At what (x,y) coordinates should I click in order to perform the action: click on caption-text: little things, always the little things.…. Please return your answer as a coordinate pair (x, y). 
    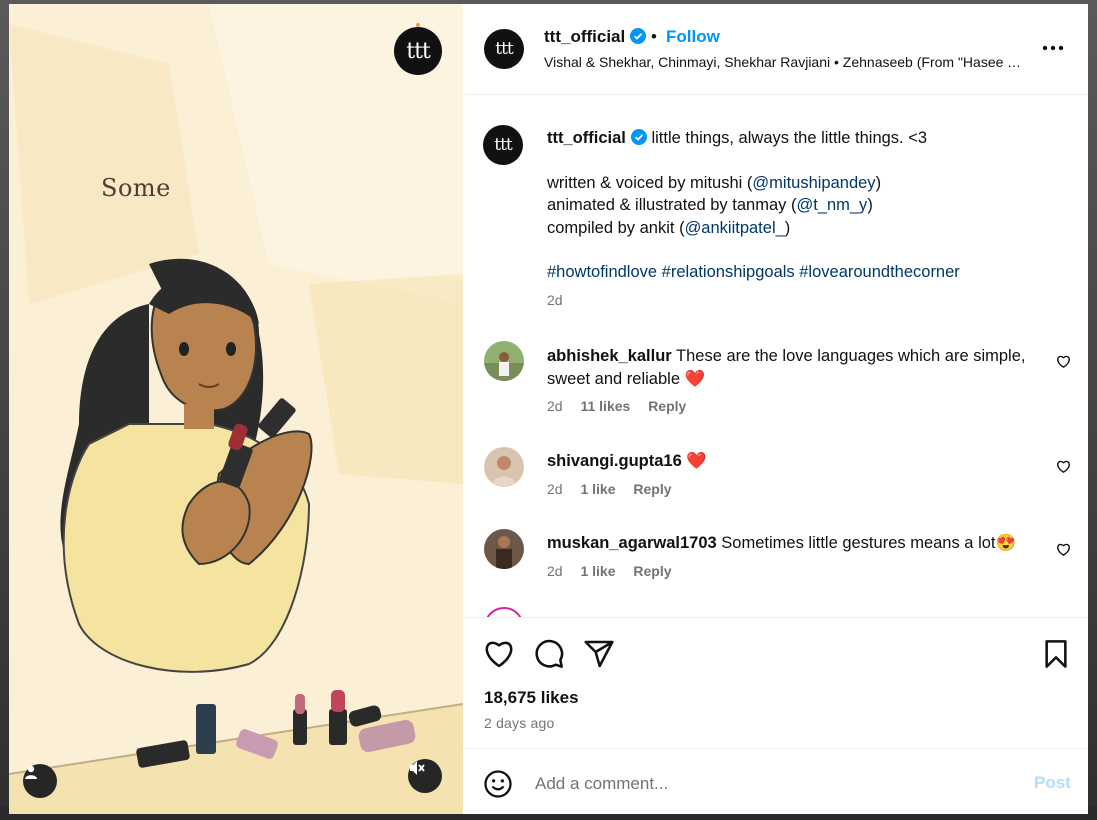
    Looking at the image, I should click on (789, 138).